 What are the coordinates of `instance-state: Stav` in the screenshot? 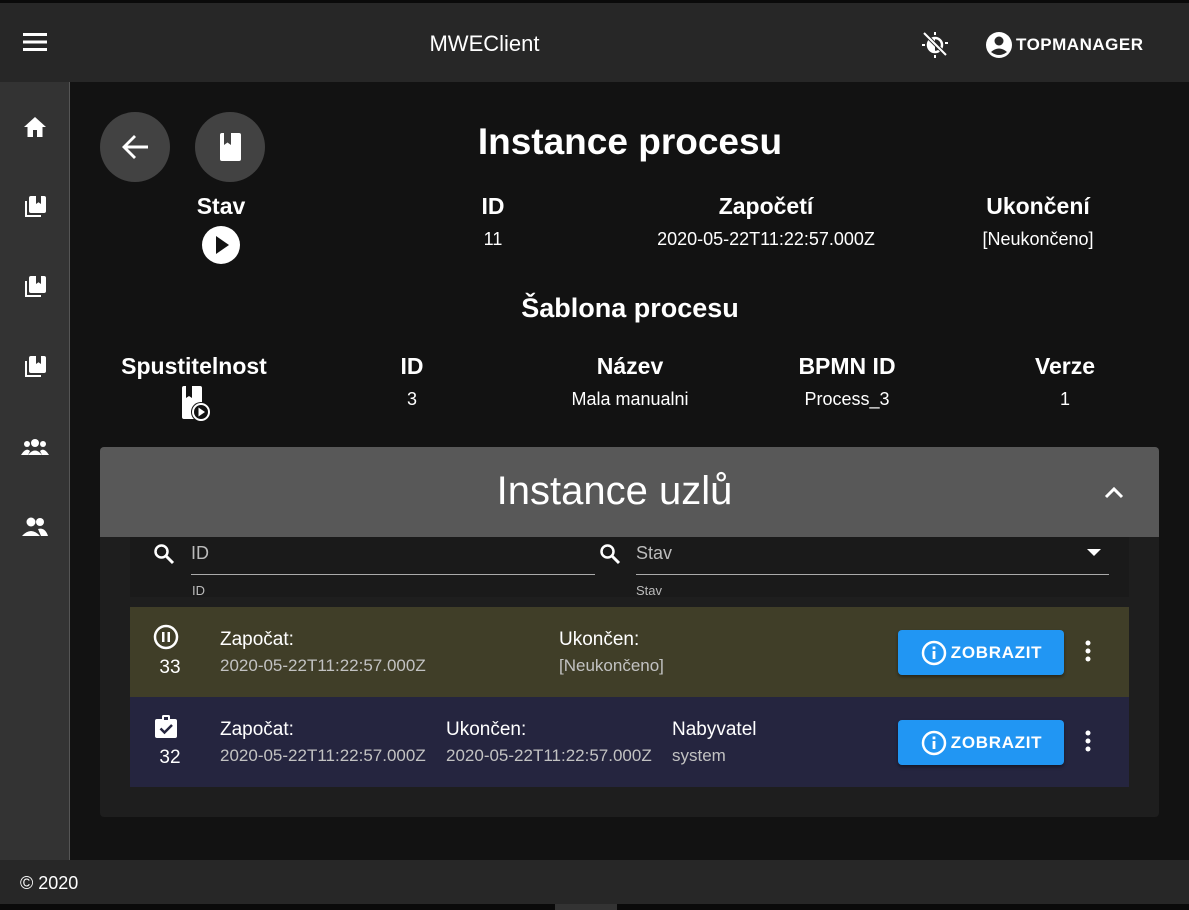 It's located at (221, 231).